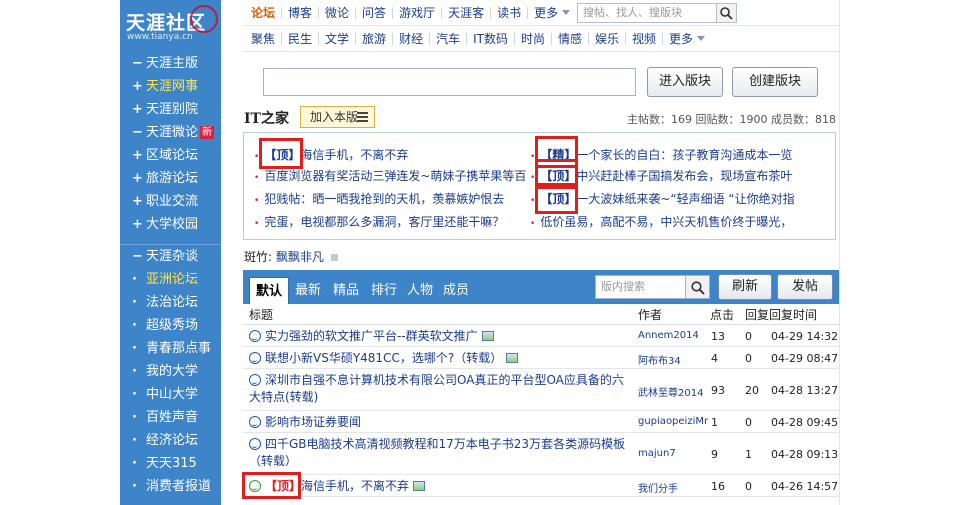 This screenshot has height=505, width=960. Describe the element at coordinates (371, 336) in the screenshot. I see `thread-title: 实力强劲的软文推广平台--群英软文推广` at that location.